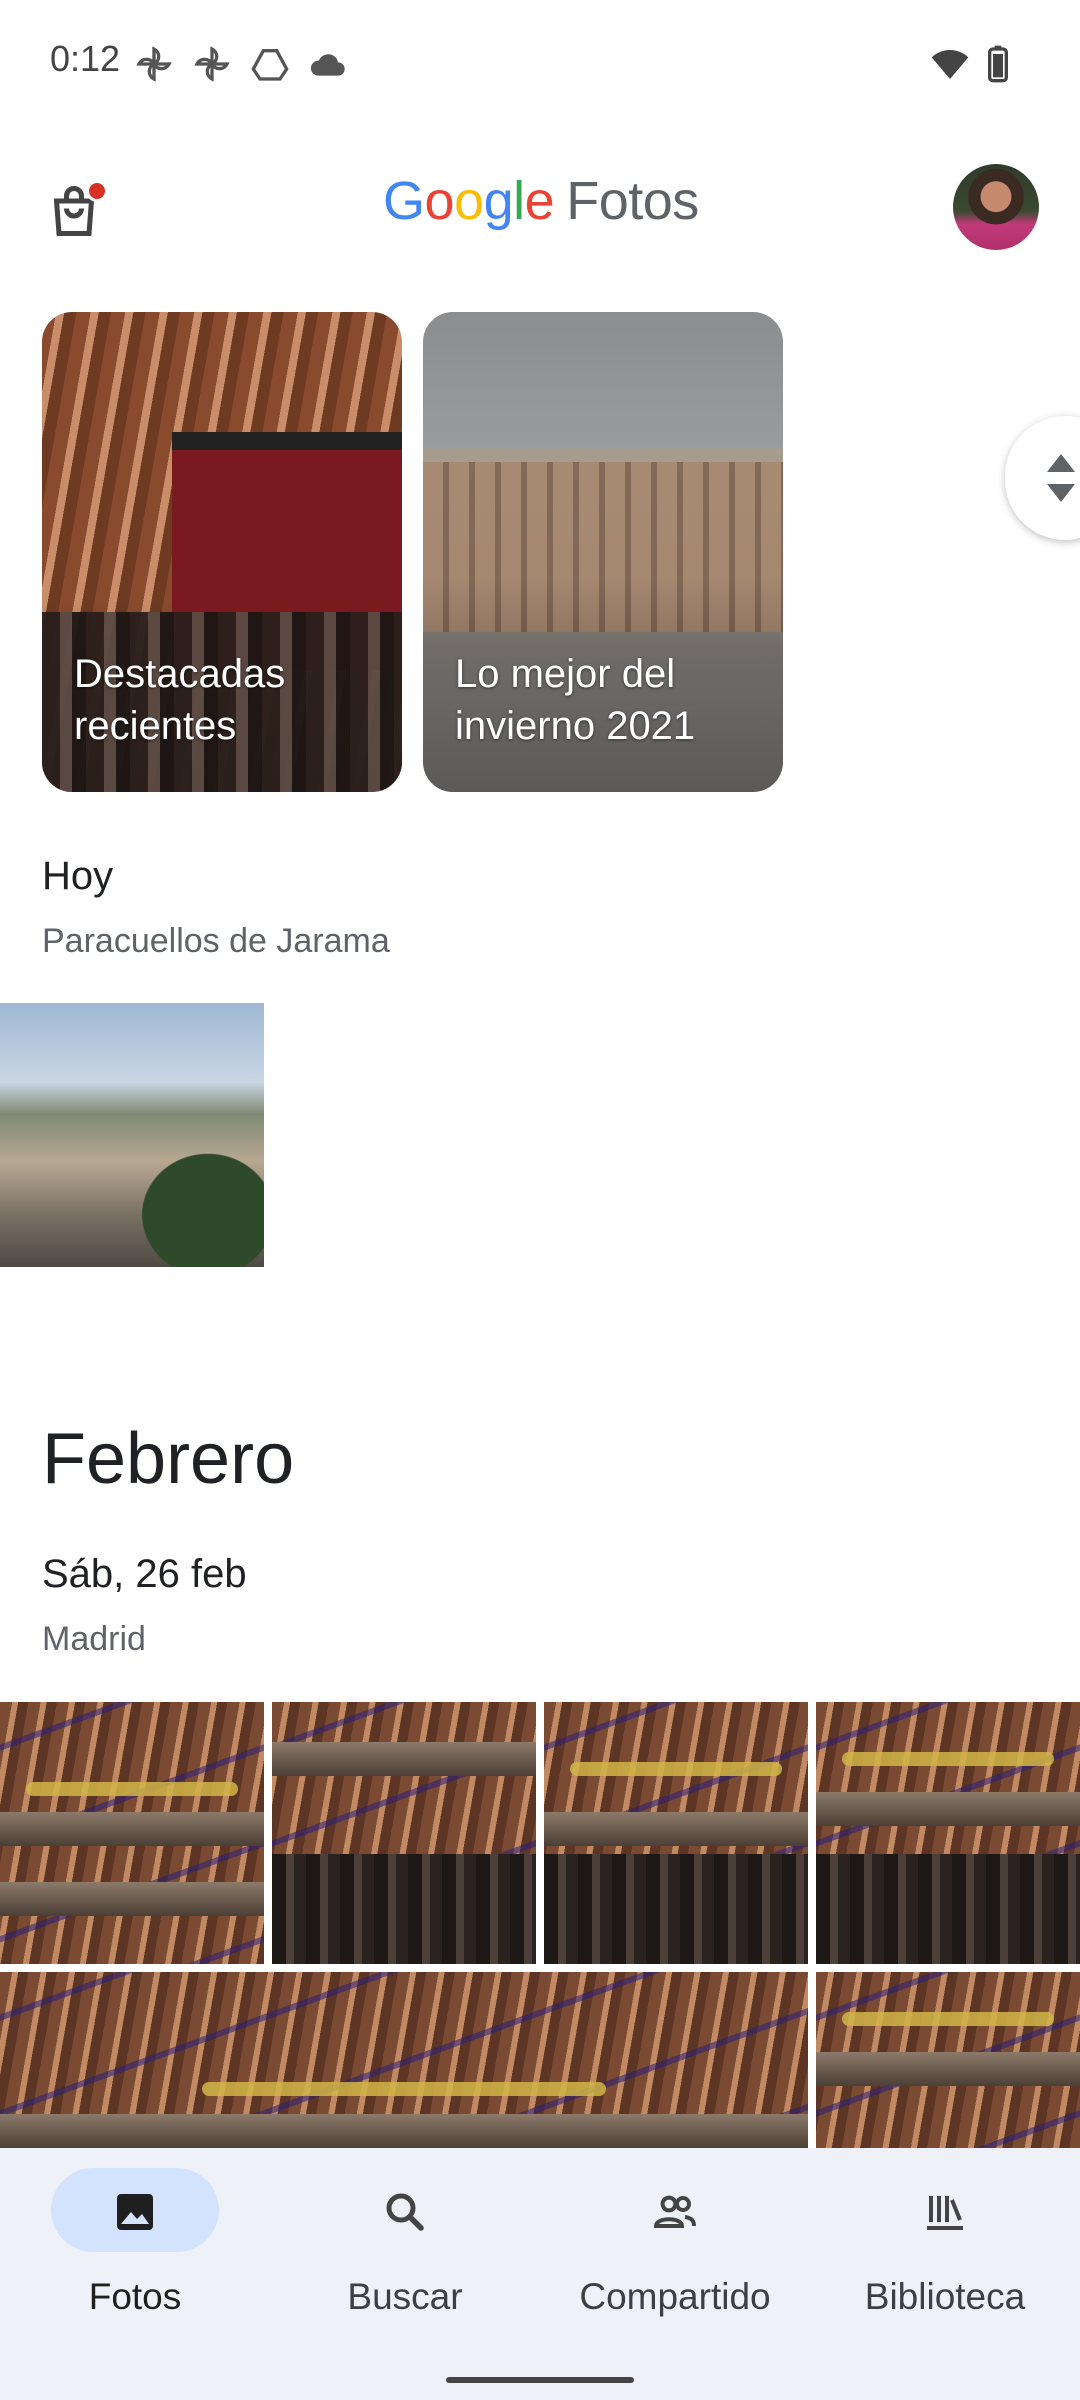  I want to click on section-location: Paracuellos de Jarama, so click(216, 941).